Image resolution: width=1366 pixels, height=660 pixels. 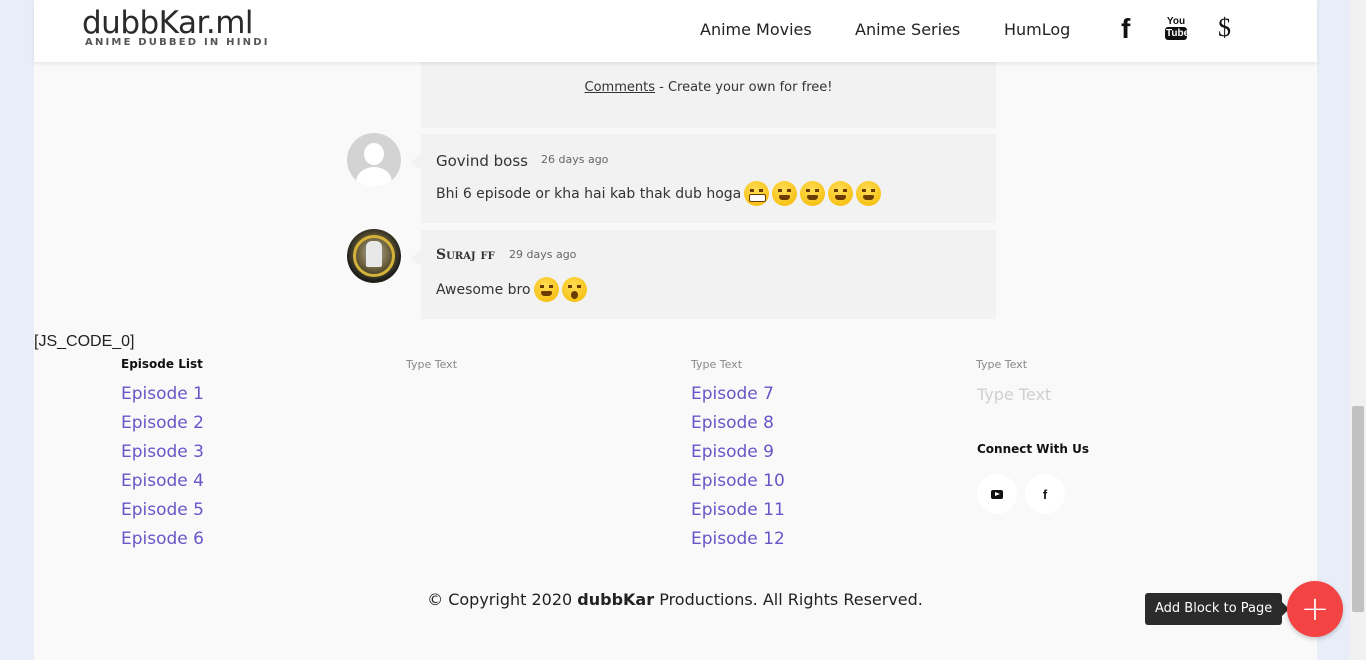 I want to click on nav-anime-movies: Anime Movies, so click(x=756, y=29).